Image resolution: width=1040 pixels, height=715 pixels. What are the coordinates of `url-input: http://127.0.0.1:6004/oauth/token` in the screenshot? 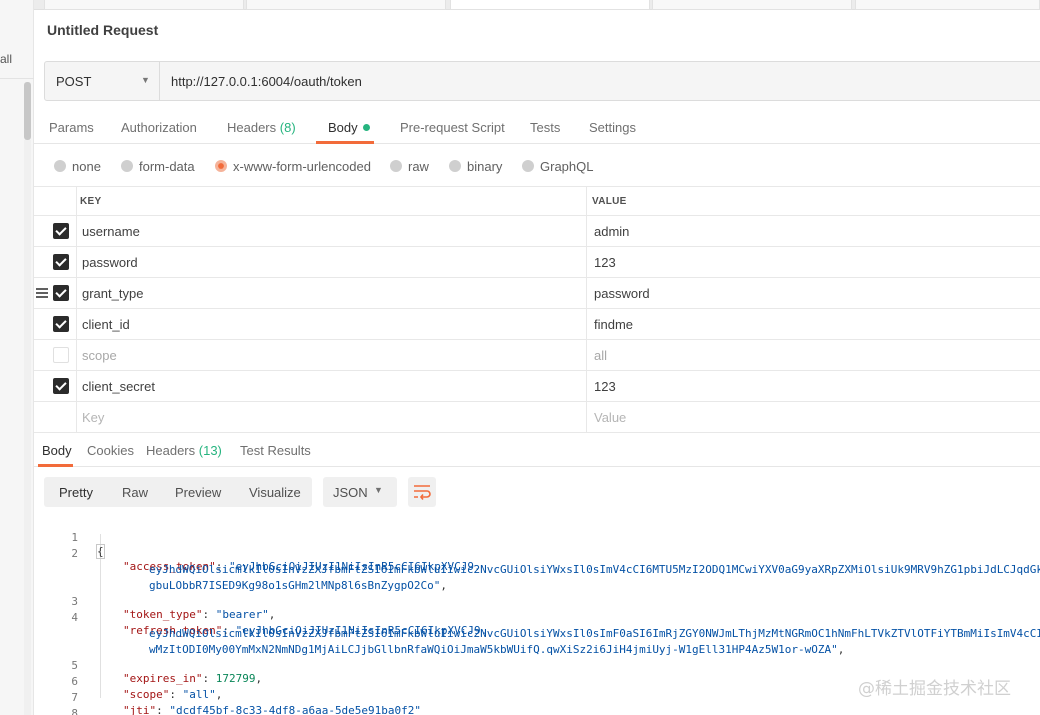 It's located at (266, 81).